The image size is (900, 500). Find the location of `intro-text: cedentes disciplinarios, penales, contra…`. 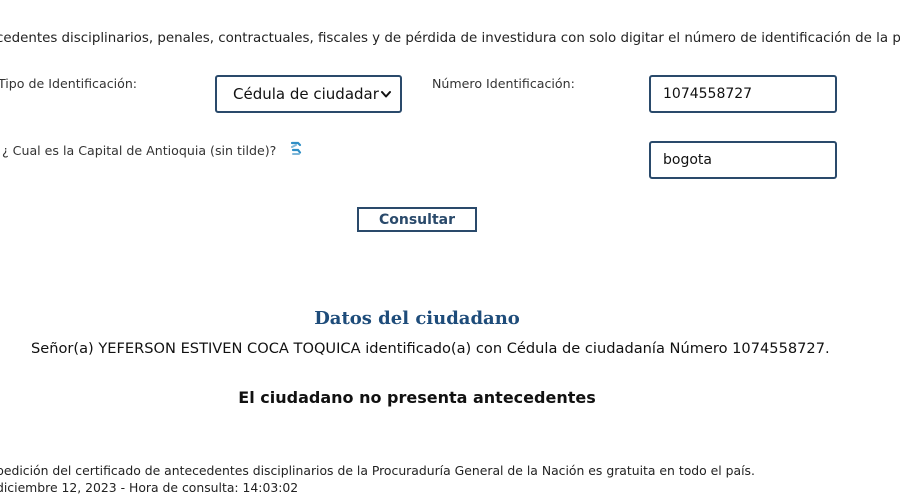

intro-text: cedentes disciplinarios, penales, contra… is located at coordinates (450, 38).